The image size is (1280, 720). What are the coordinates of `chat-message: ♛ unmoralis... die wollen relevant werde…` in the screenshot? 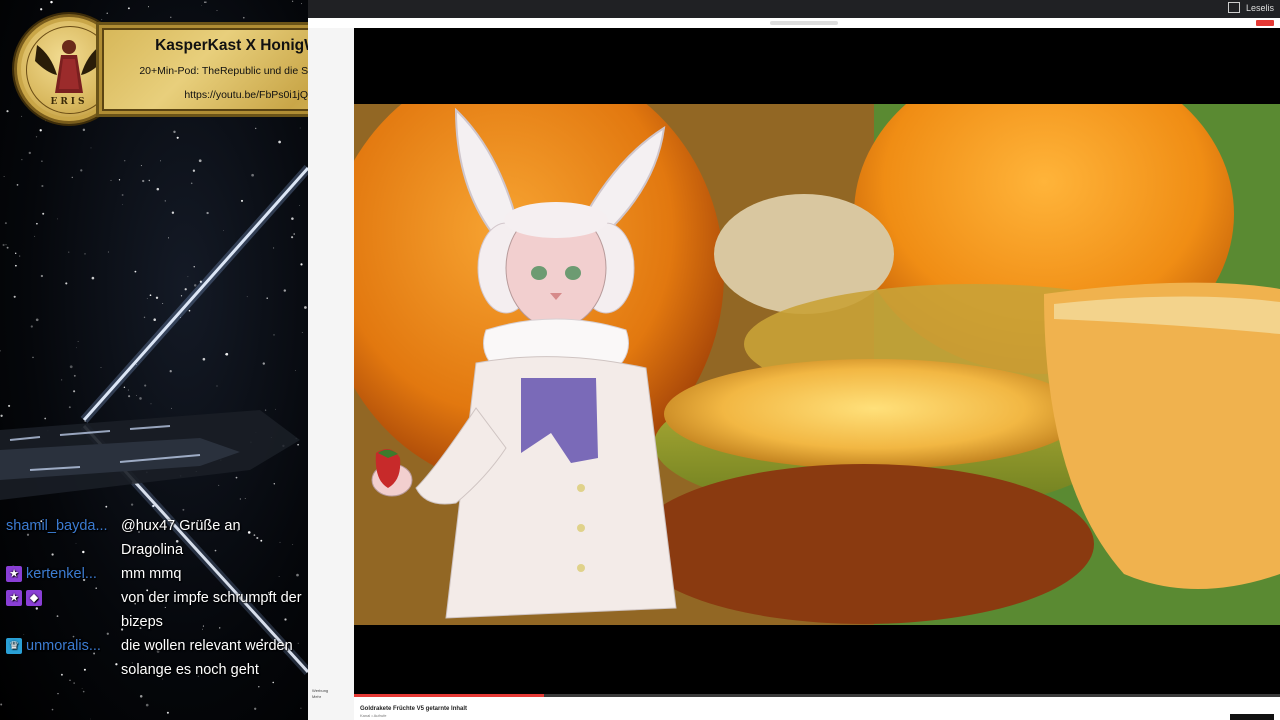 It's located at (156, 658).